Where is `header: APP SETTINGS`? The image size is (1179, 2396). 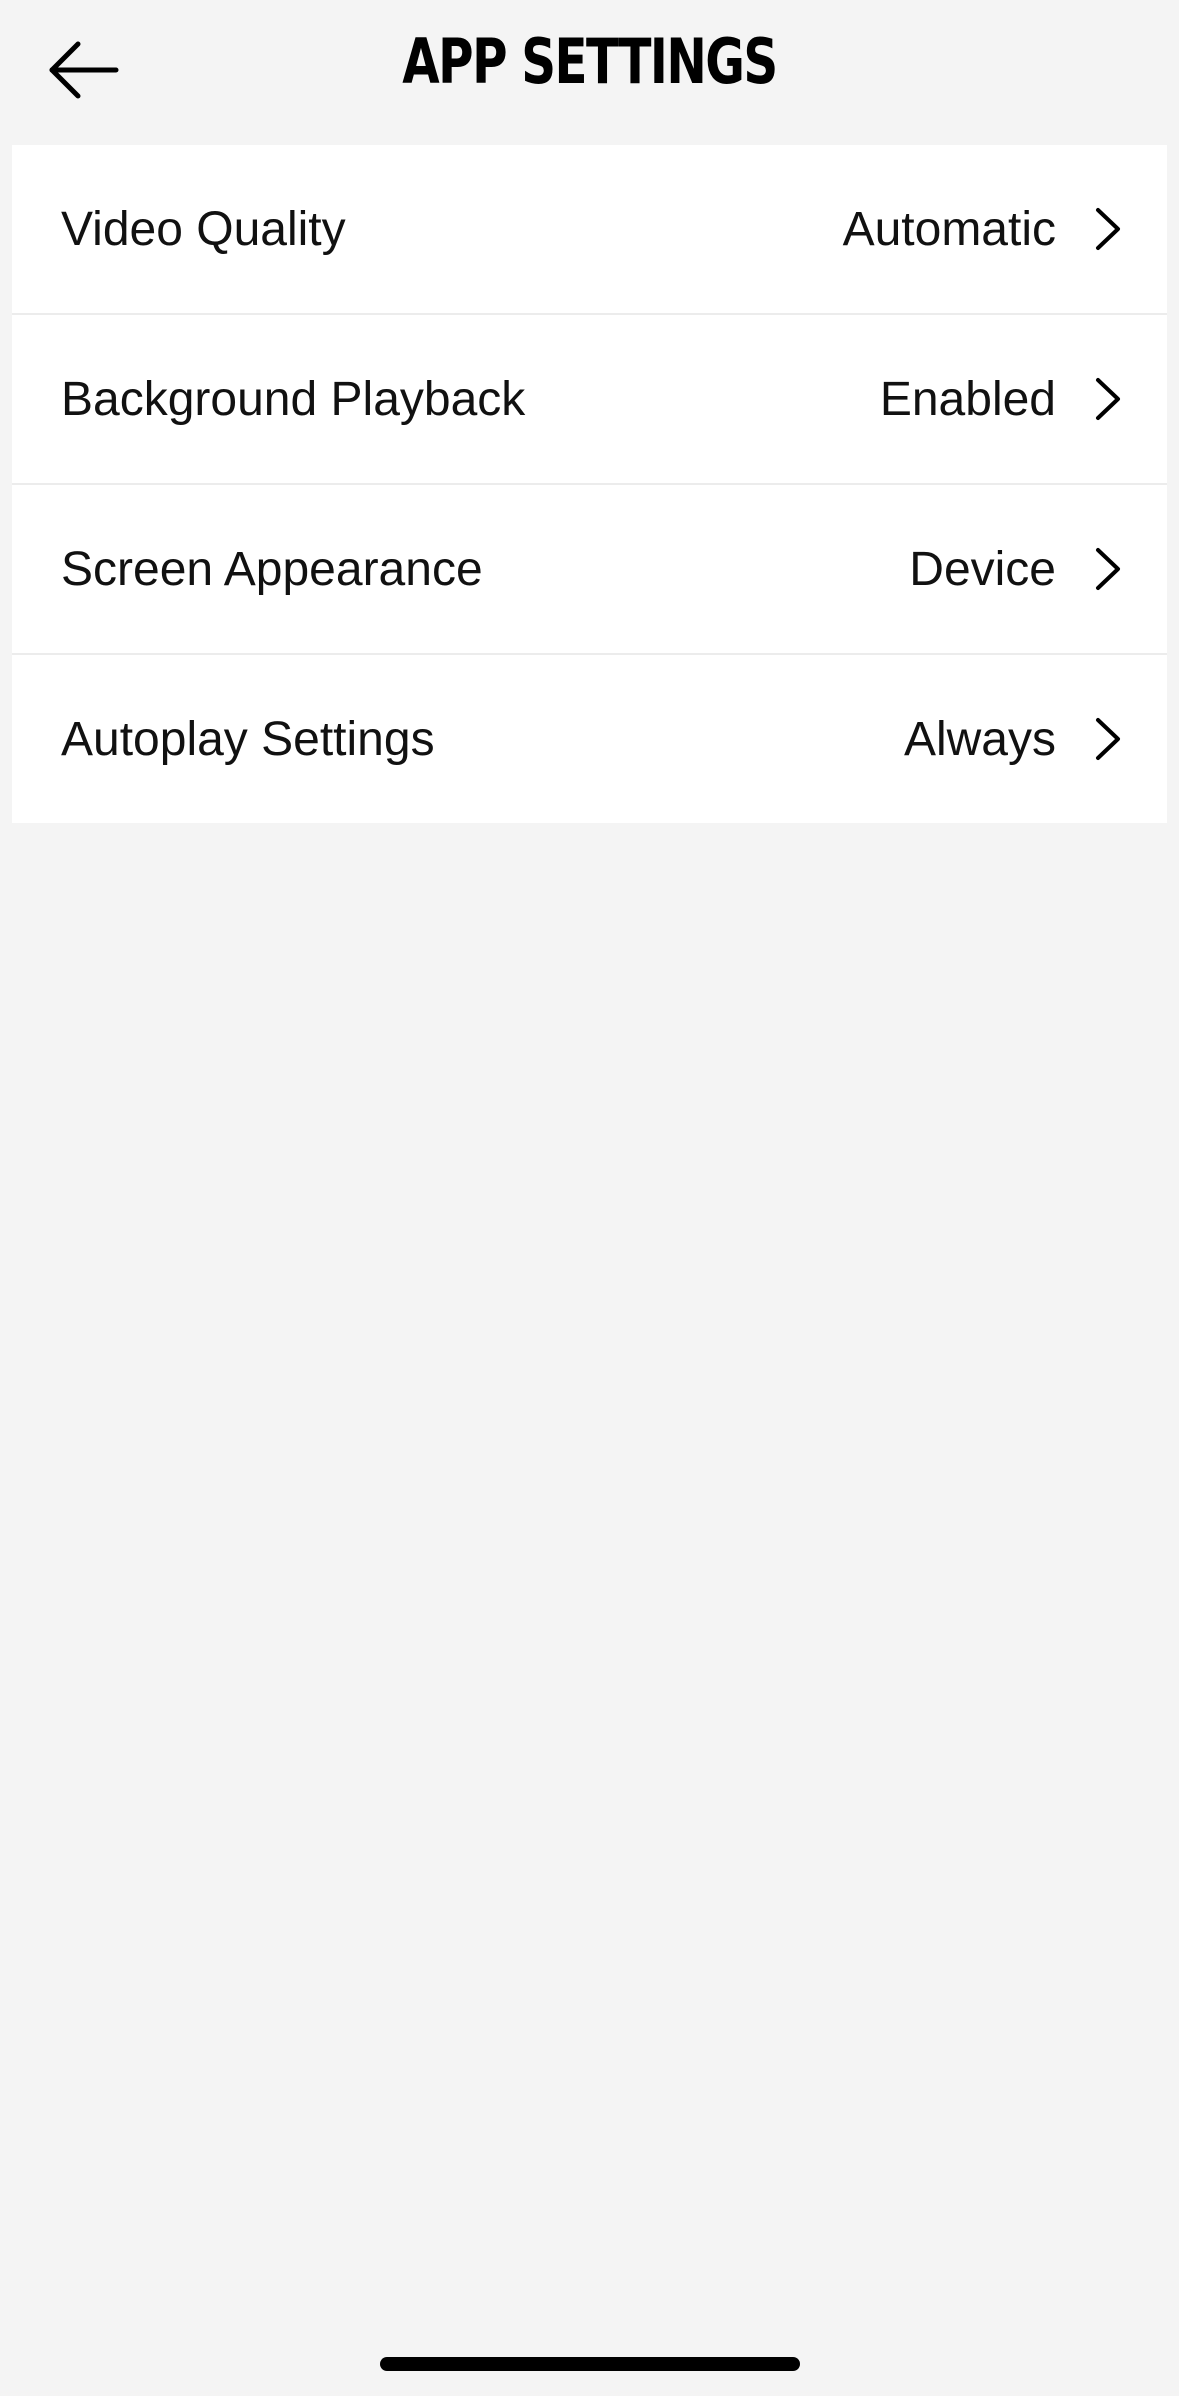 header: APP SETTINGS is located at coordinates (589, 72).